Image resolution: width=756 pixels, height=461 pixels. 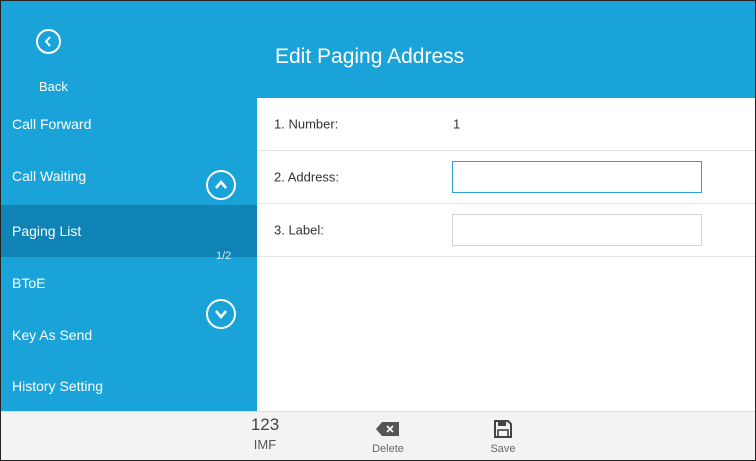 I want to click on imf-label: IMF, so click(x=265, y=444).